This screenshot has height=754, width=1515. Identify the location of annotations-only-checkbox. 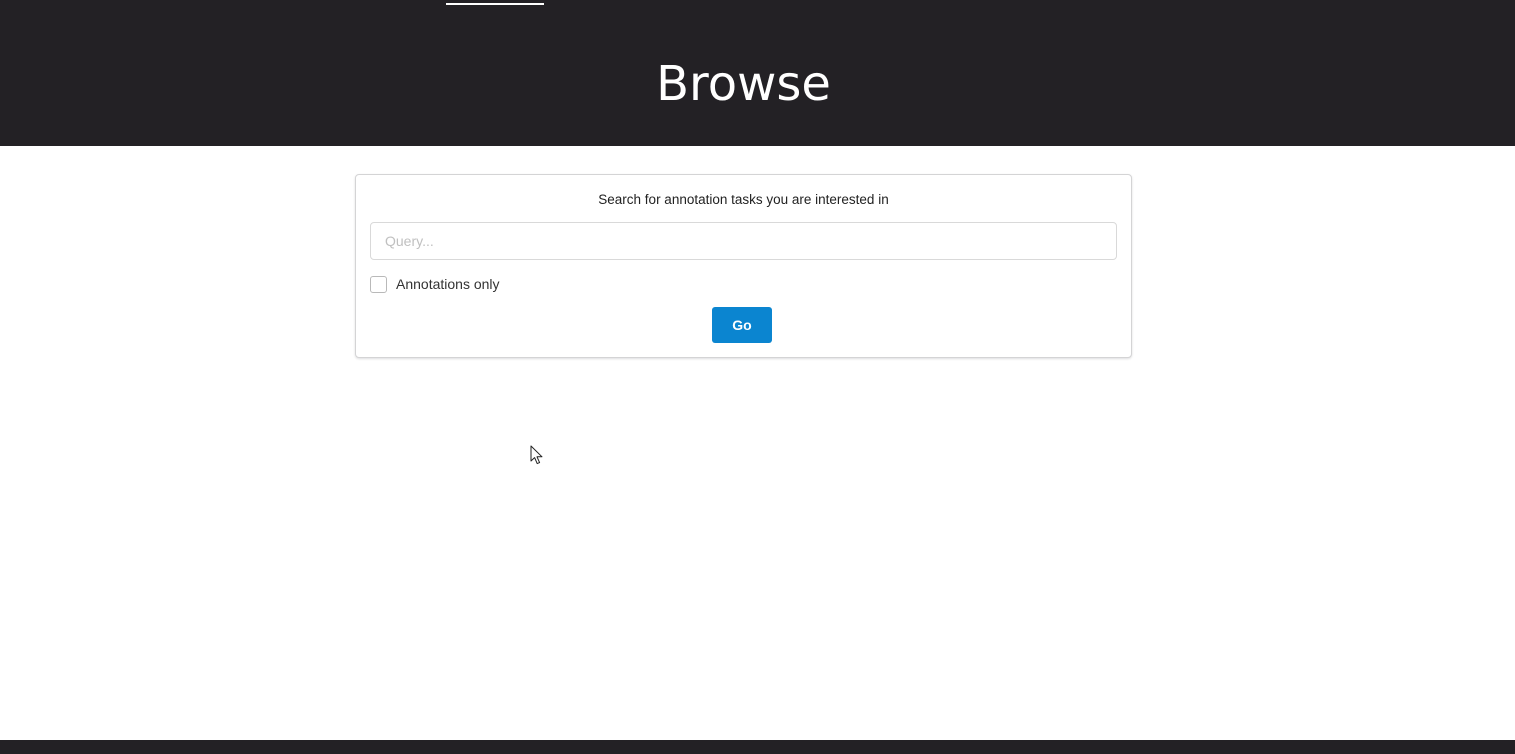
(378, 284).